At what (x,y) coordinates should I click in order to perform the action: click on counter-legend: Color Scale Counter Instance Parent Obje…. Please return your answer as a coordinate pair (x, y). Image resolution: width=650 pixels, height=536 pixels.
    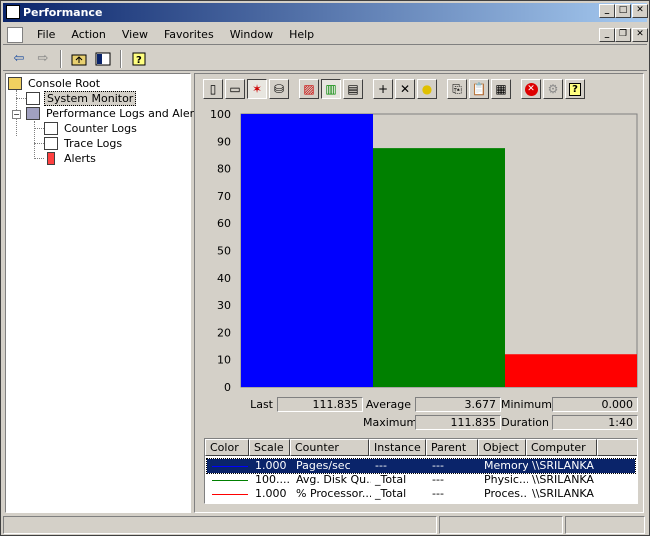
    Looking at the image, I should click on (421, 471).